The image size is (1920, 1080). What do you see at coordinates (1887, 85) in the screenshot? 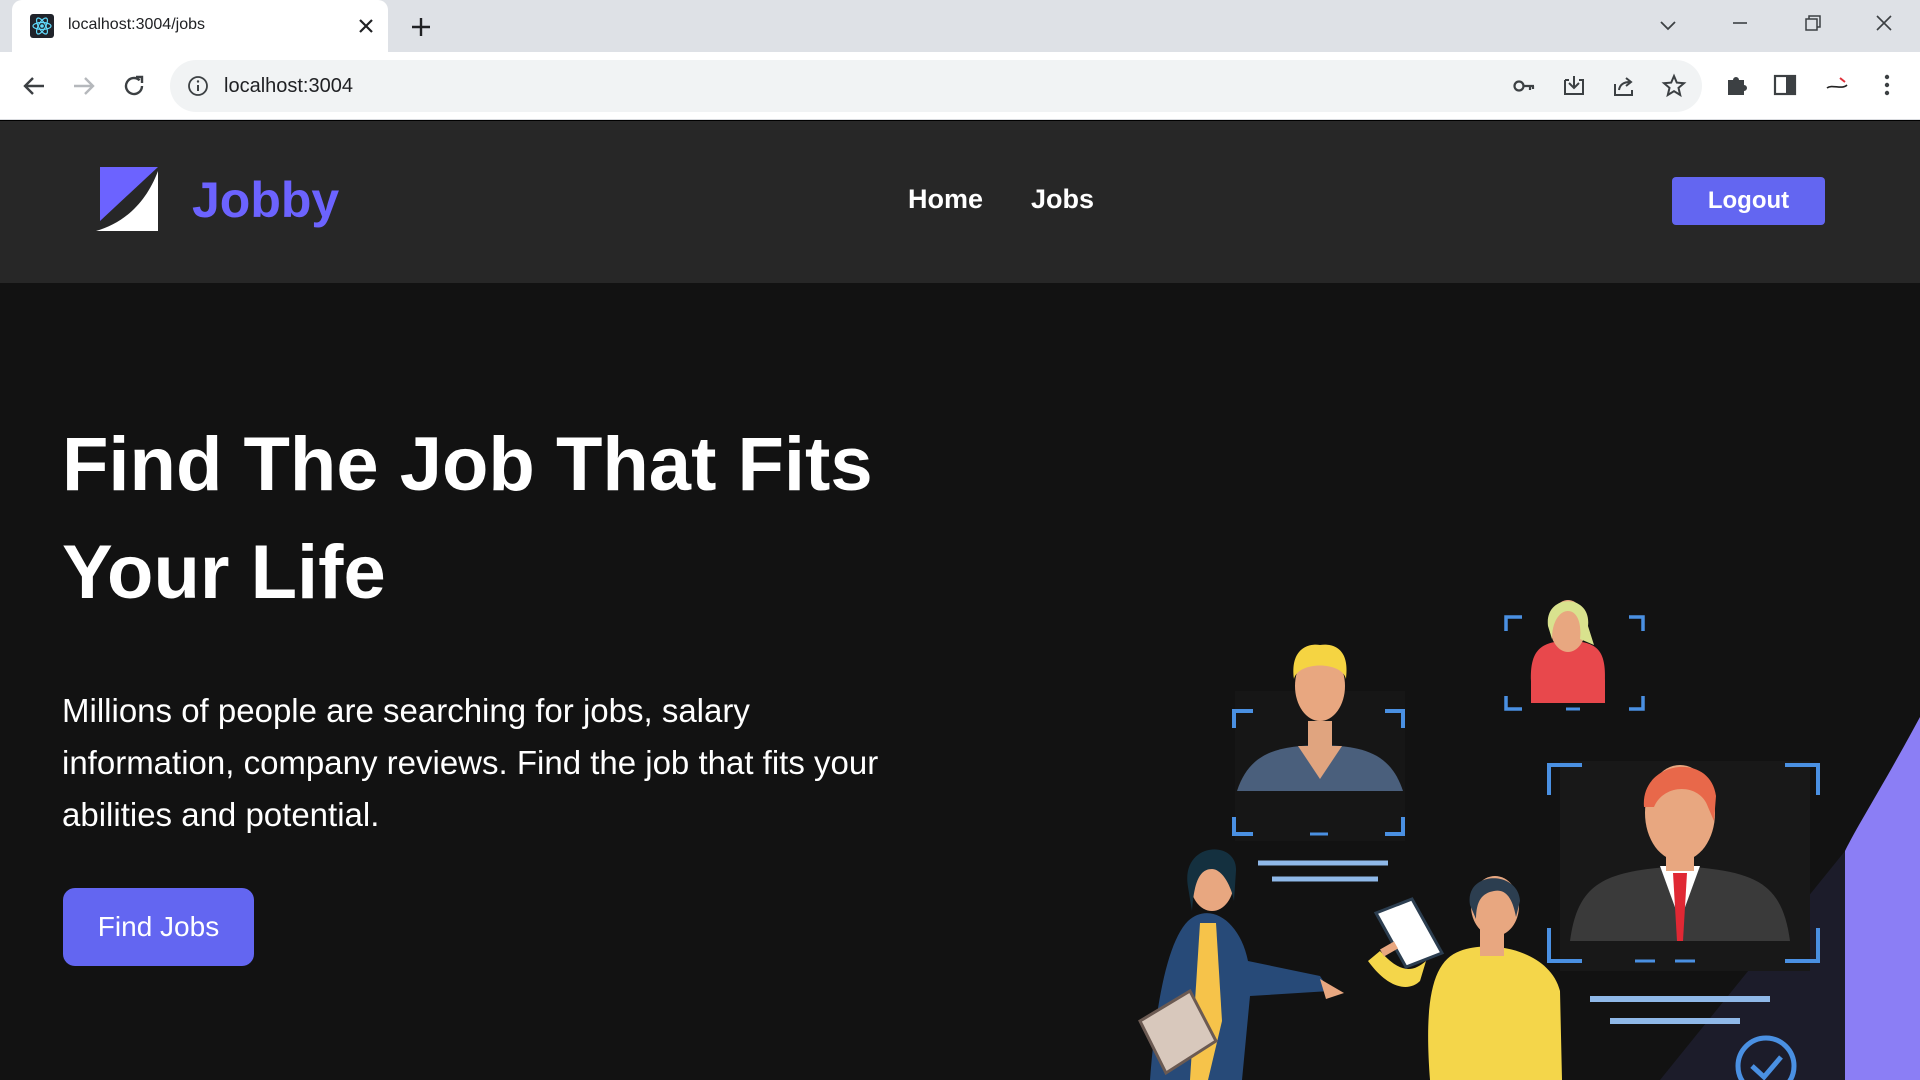
I see `browser-menu-icon` at bounding box center [1887, 85].